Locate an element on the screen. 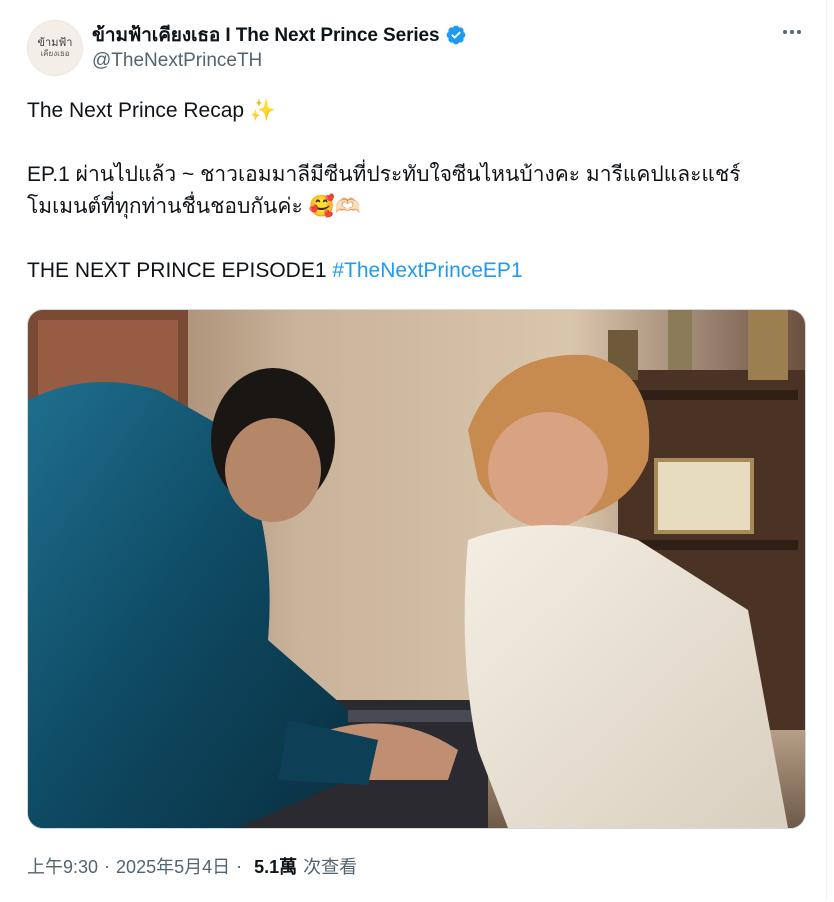  avatar-logo-line1: ข้ามฟ้า is located at coordinates (55, 42).